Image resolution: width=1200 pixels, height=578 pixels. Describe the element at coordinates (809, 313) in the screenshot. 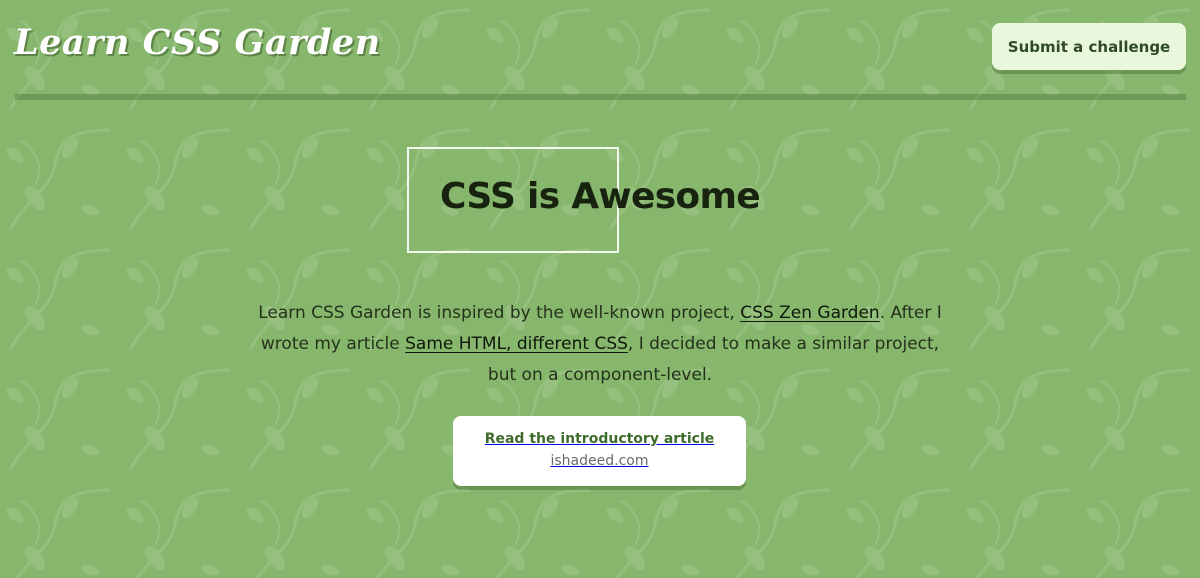

I see `css-zen-garden-link: CSS Zen Garden` at that location.